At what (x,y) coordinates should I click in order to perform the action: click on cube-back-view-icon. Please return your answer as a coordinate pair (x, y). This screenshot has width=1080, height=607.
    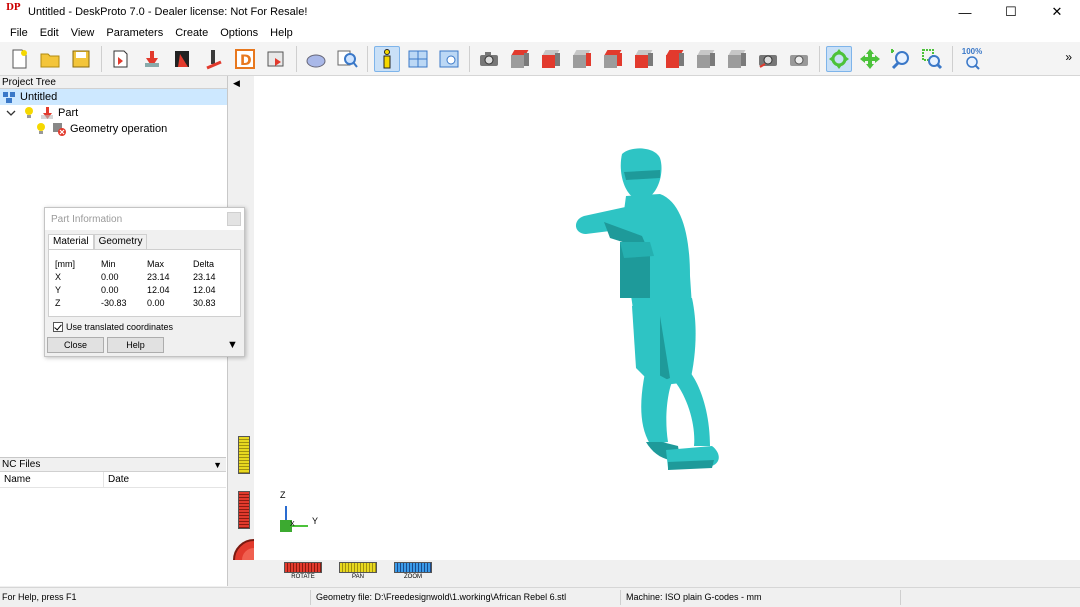
    Looking at the image, I should click on (613, 58).